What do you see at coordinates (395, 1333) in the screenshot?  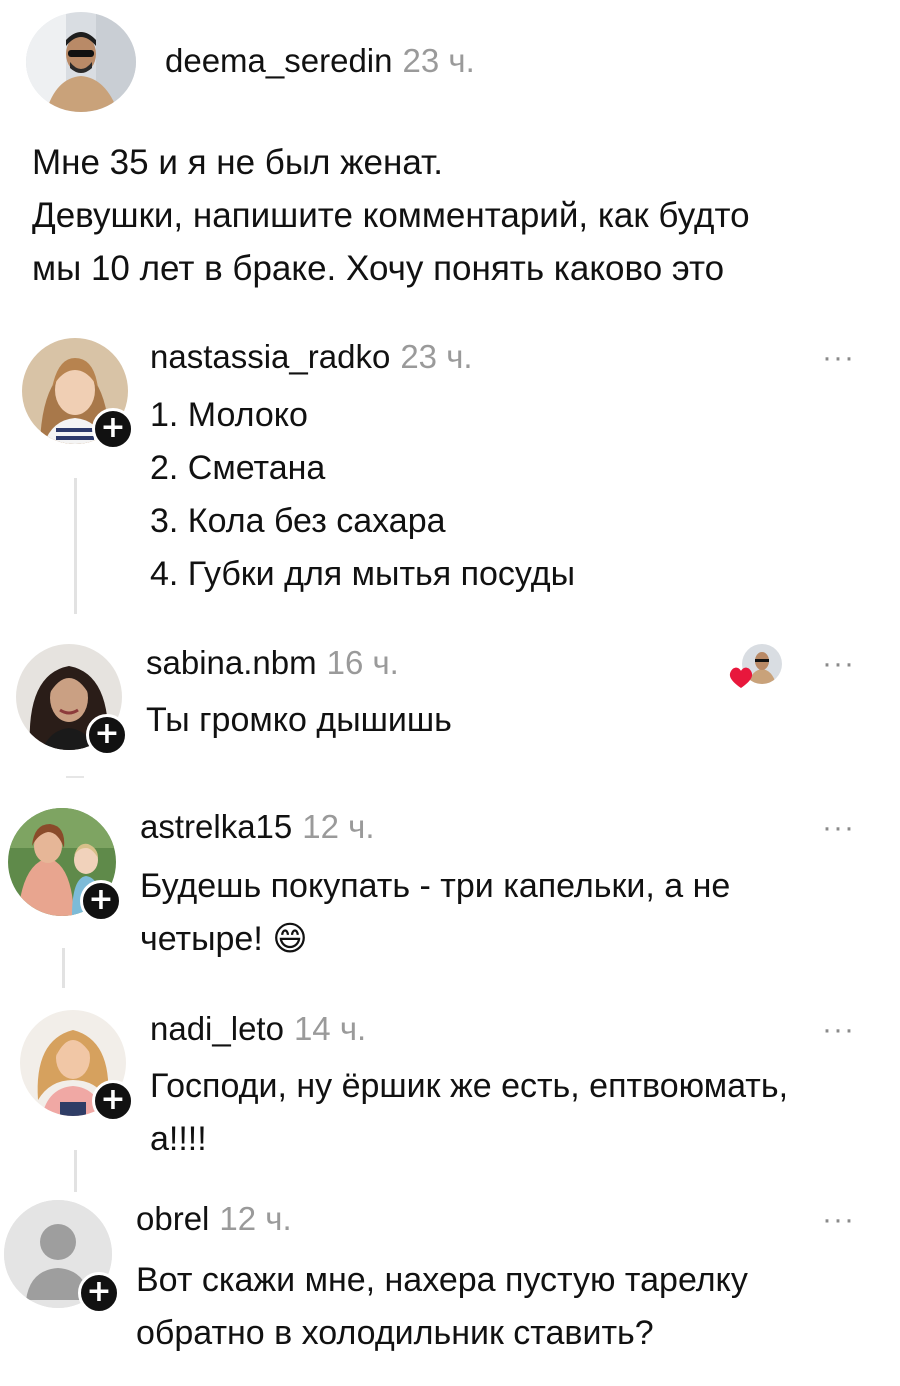 I see `comment-text-line: обратно в холодильник ставить?` at bounding box center [395, 1333].